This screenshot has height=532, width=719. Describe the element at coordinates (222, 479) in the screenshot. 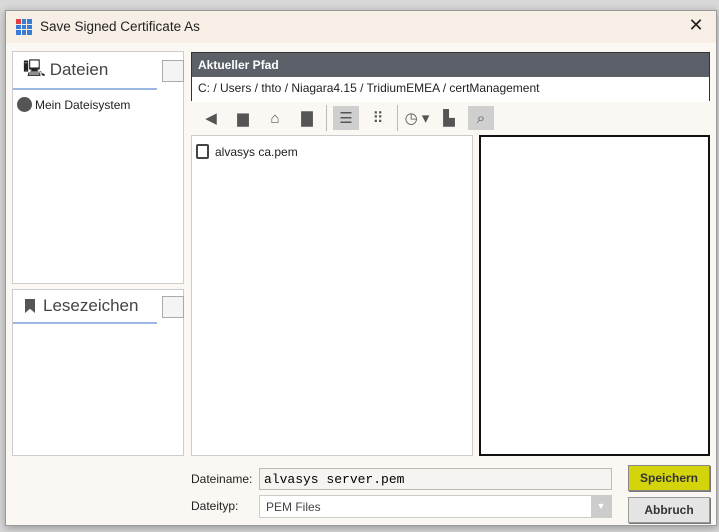

I see `filename-label: Dateiname:` at that location.